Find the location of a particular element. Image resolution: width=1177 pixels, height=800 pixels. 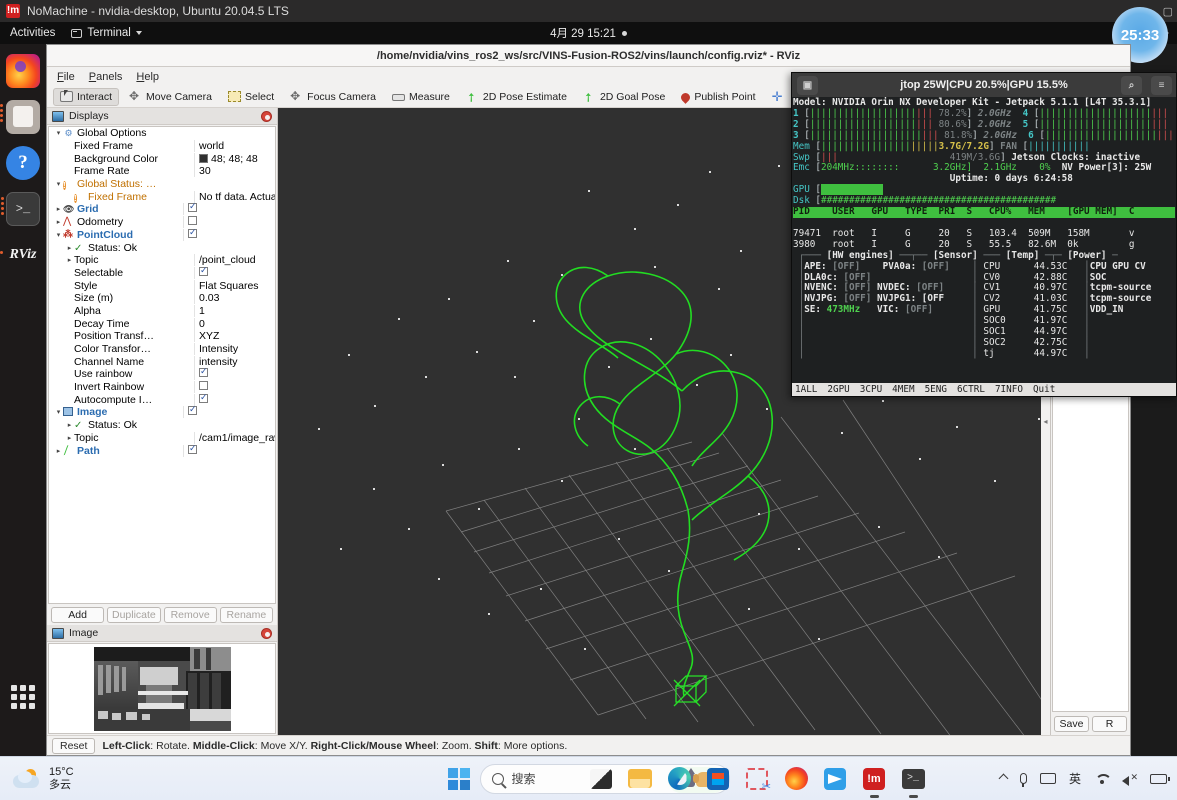

taskbar-item-edge is located at coordinates (679, 779).